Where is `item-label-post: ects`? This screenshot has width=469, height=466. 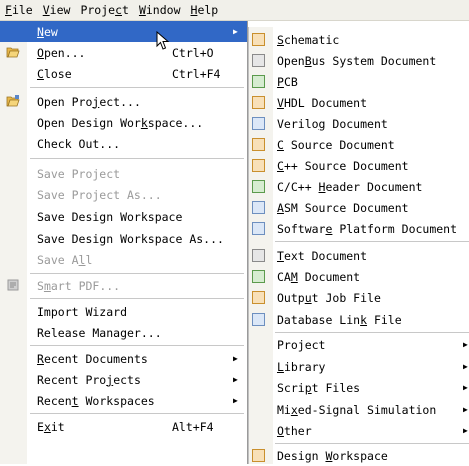
item-label-post: ects is located at coordinates (127, 379).